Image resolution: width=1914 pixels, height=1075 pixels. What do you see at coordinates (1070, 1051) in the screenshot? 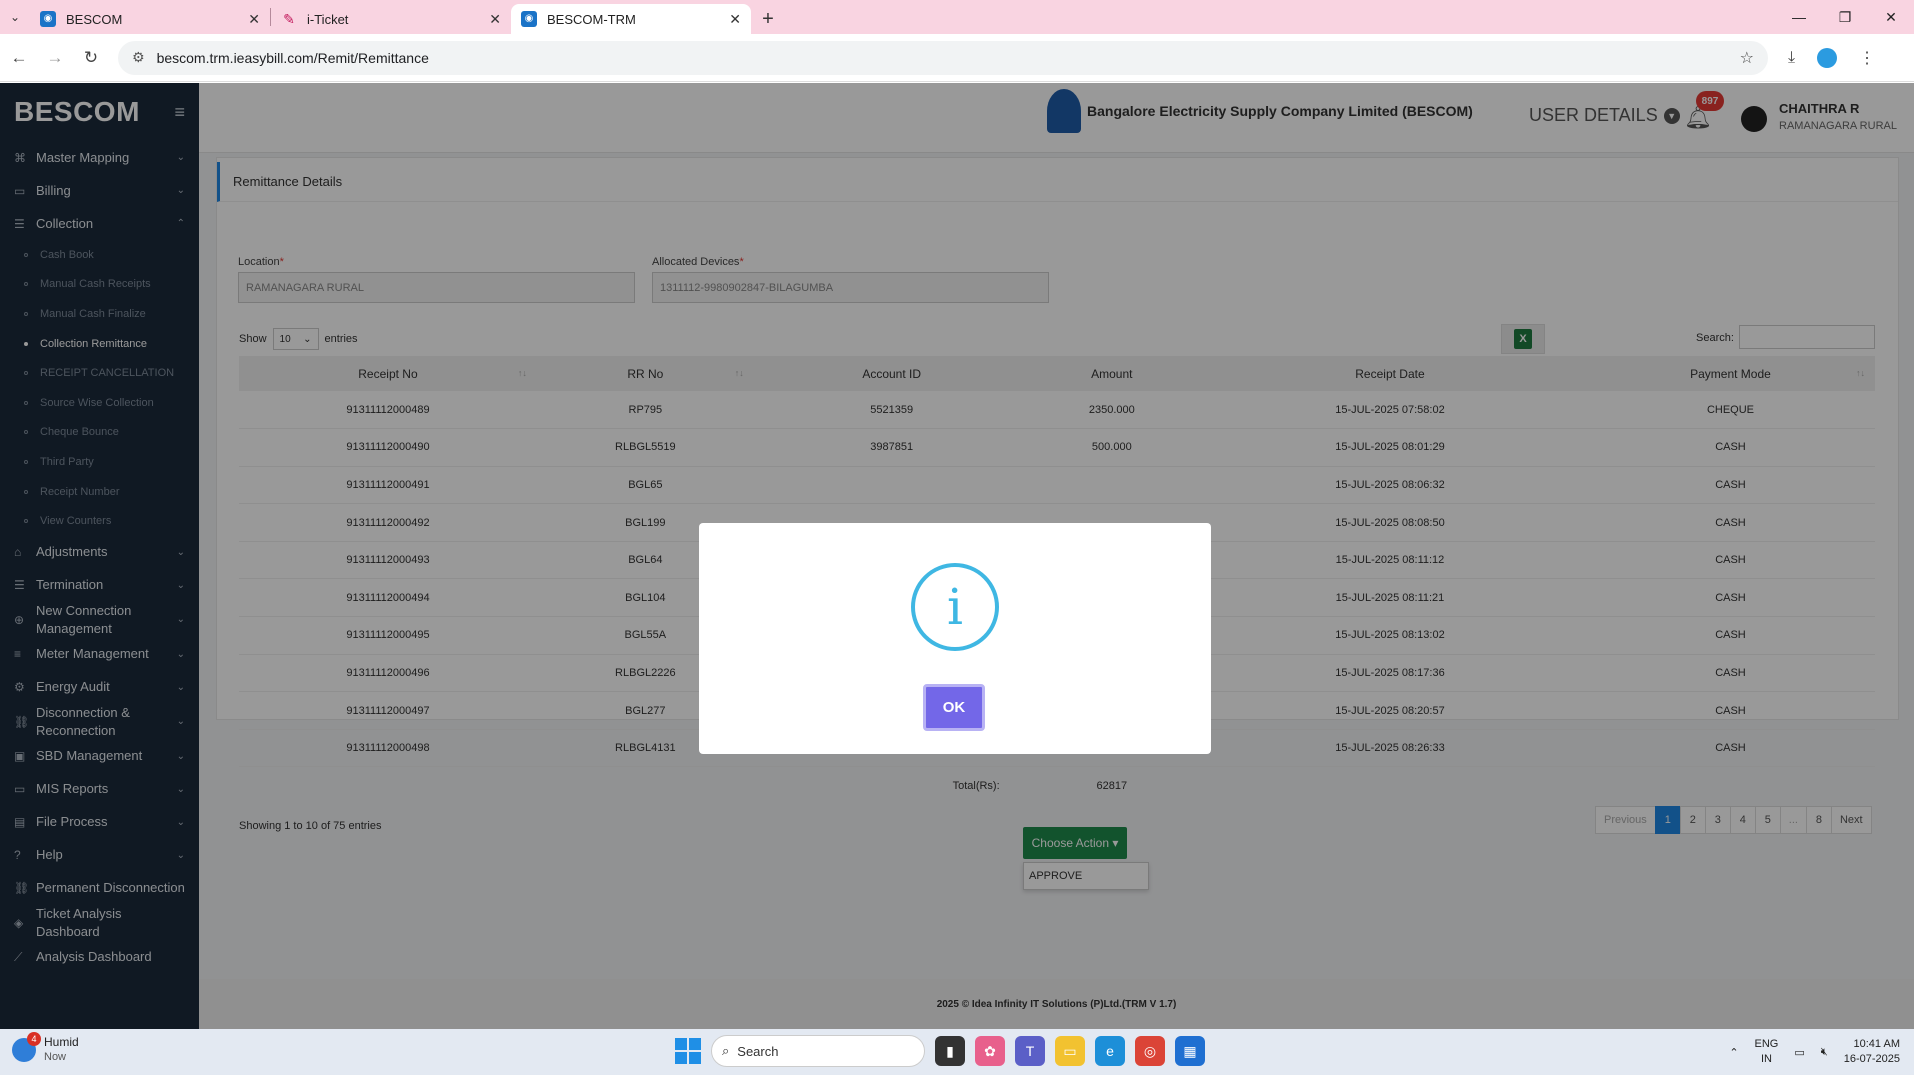
I see `file-explorer-icon: ▭` at bounding box center [1070, 1051].